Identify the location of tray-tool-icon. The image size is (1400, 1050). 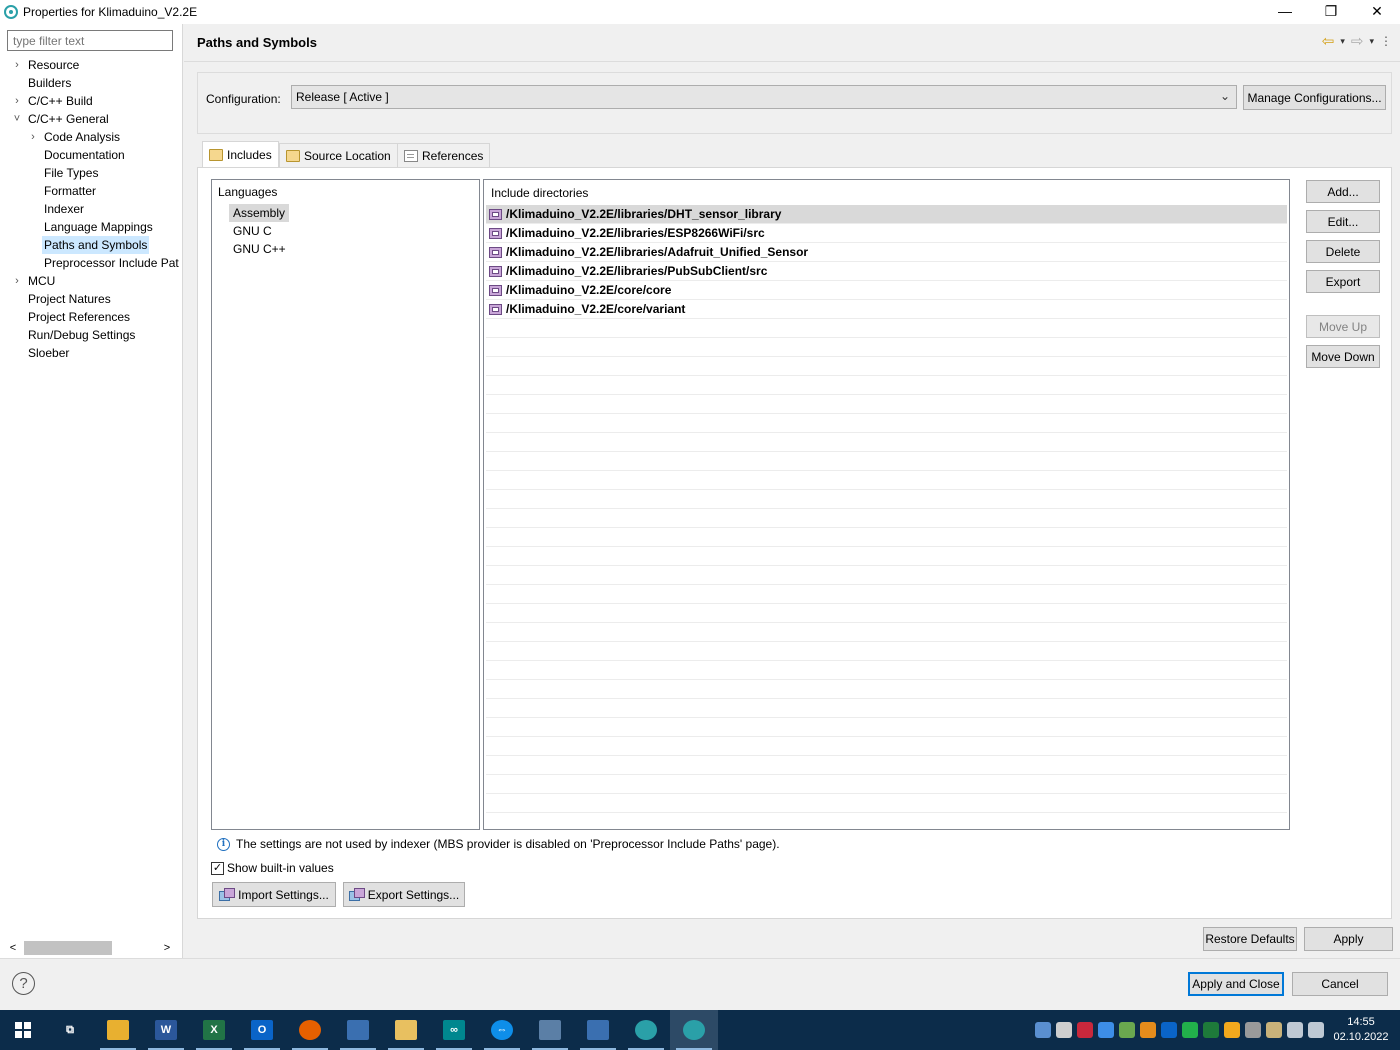
(1253, 1030).